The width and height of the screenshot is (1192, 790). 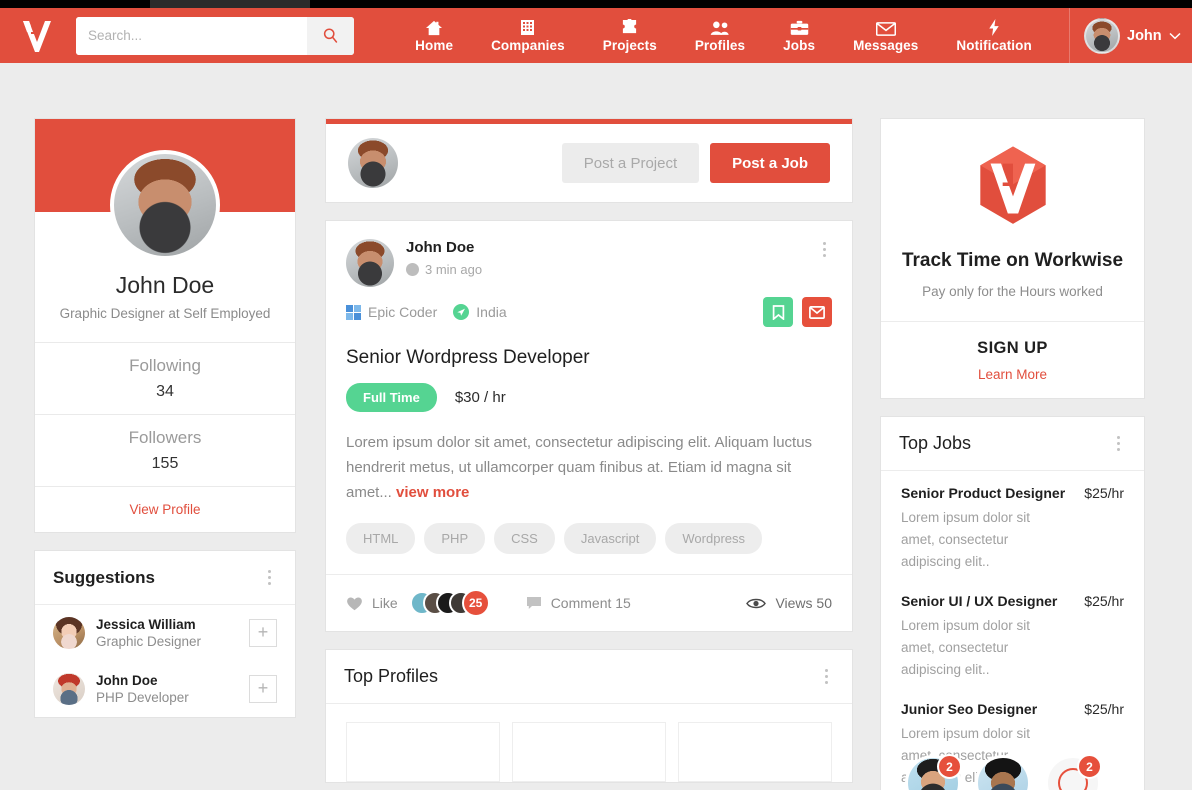 I want to click on like-avatar-stack: 25, so click(x=449, y=603).